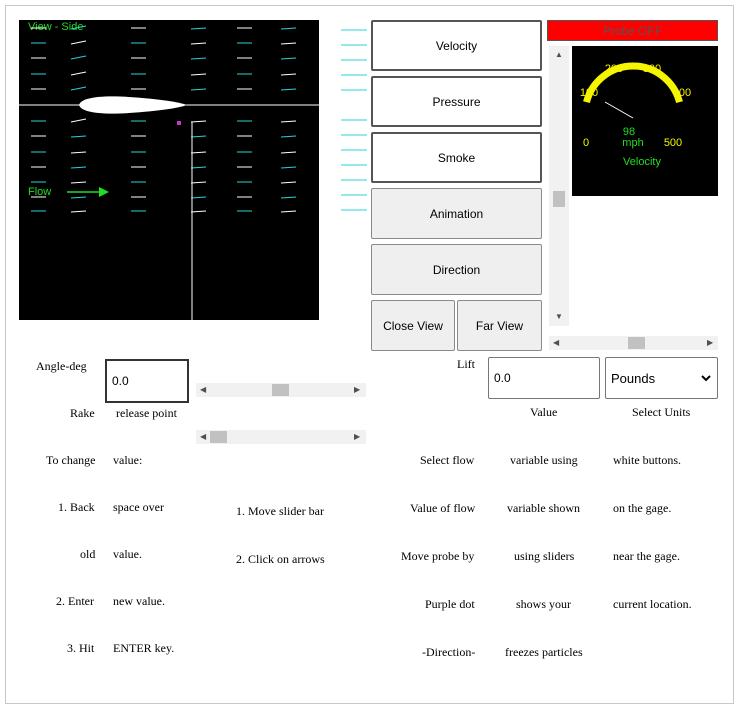 The image size is (737, 710). I want to click on overflow-streaks, so click(354, 120).